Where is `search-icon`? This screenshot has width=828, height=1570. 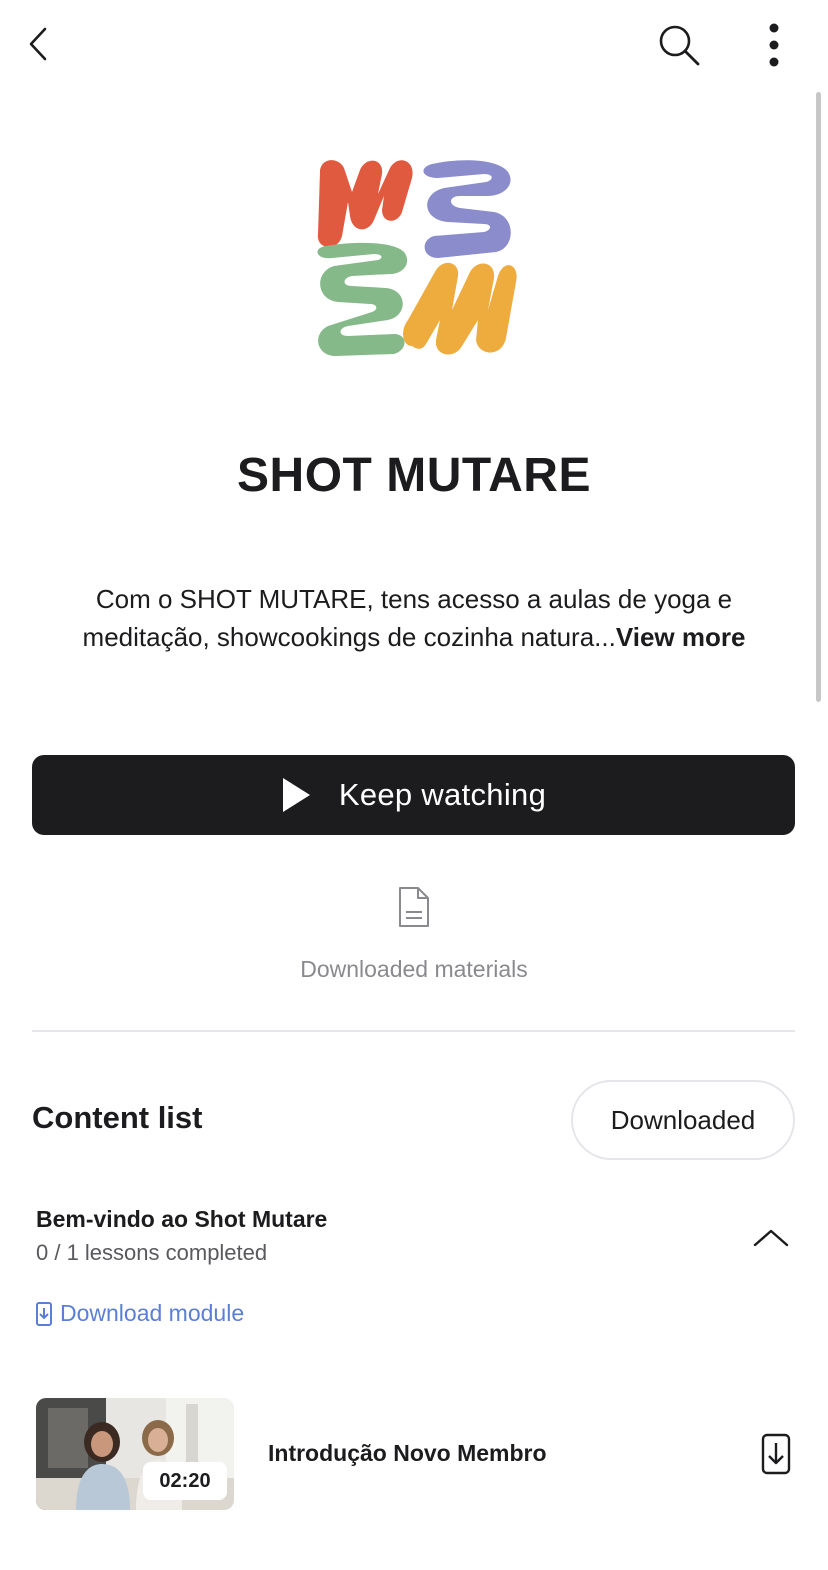
search-icon is located at coordinates (679, 45).